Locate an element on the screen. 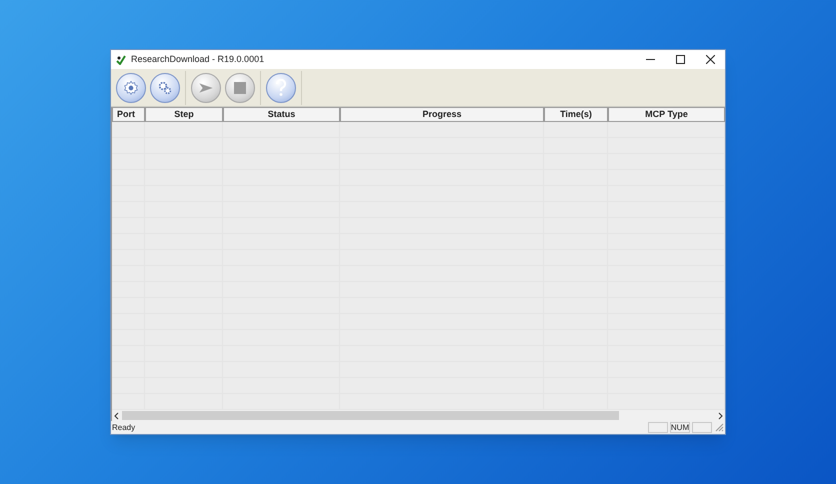 The image size is (836, 484). scrollbar-thumb is located at coordinates (370, 415).